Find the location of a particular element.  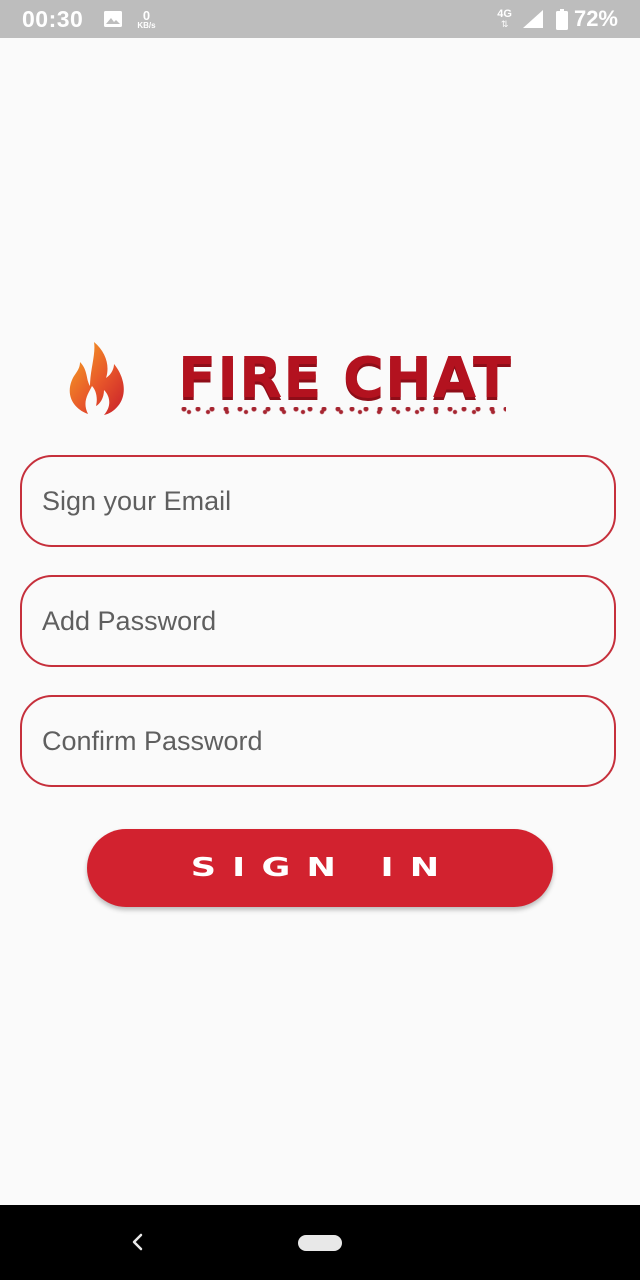

home-pill-icon is located at coordinates (320, 1243).